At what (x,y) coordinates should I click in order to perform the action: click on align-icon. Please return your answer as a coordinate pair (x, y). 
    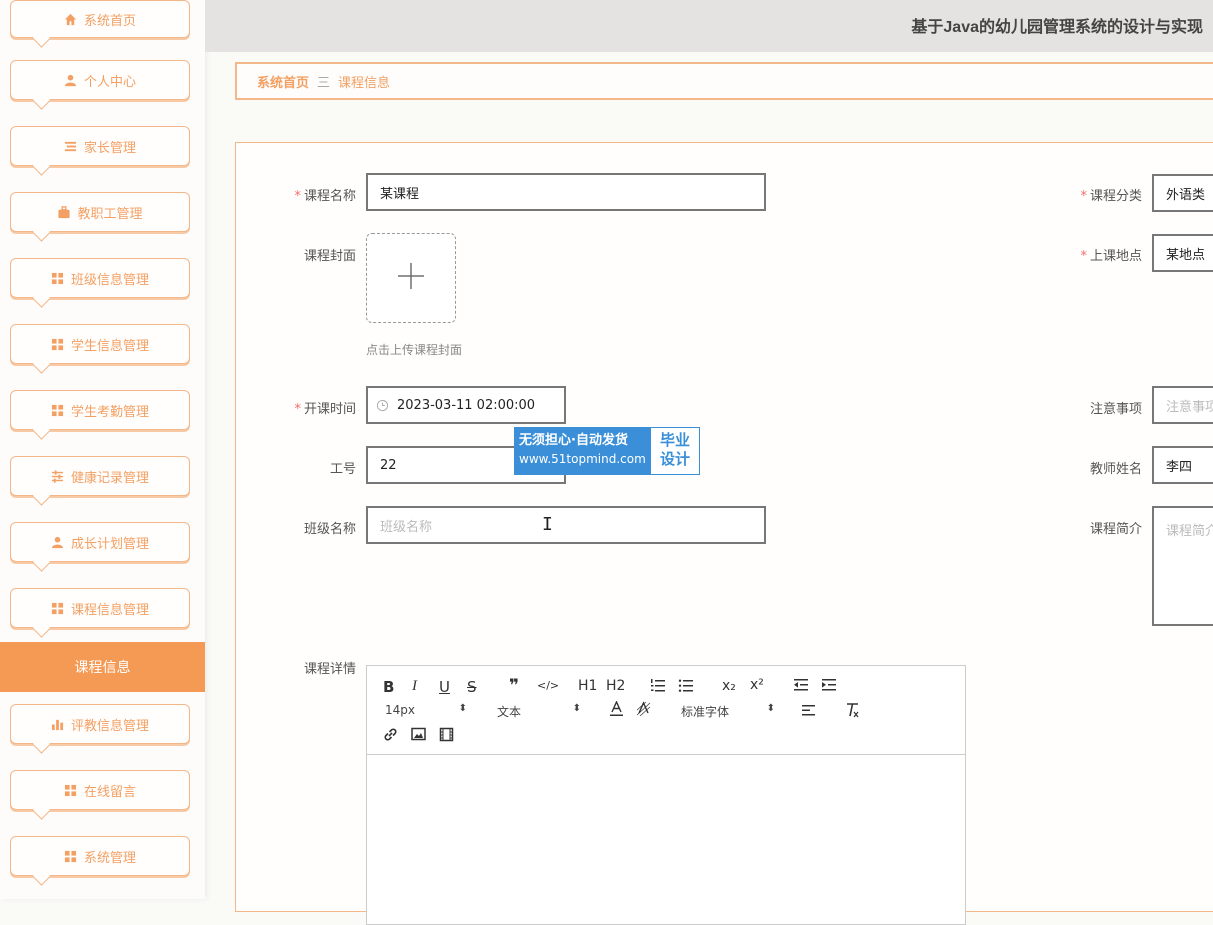
    Looking at the image, I should click on (808, 712).